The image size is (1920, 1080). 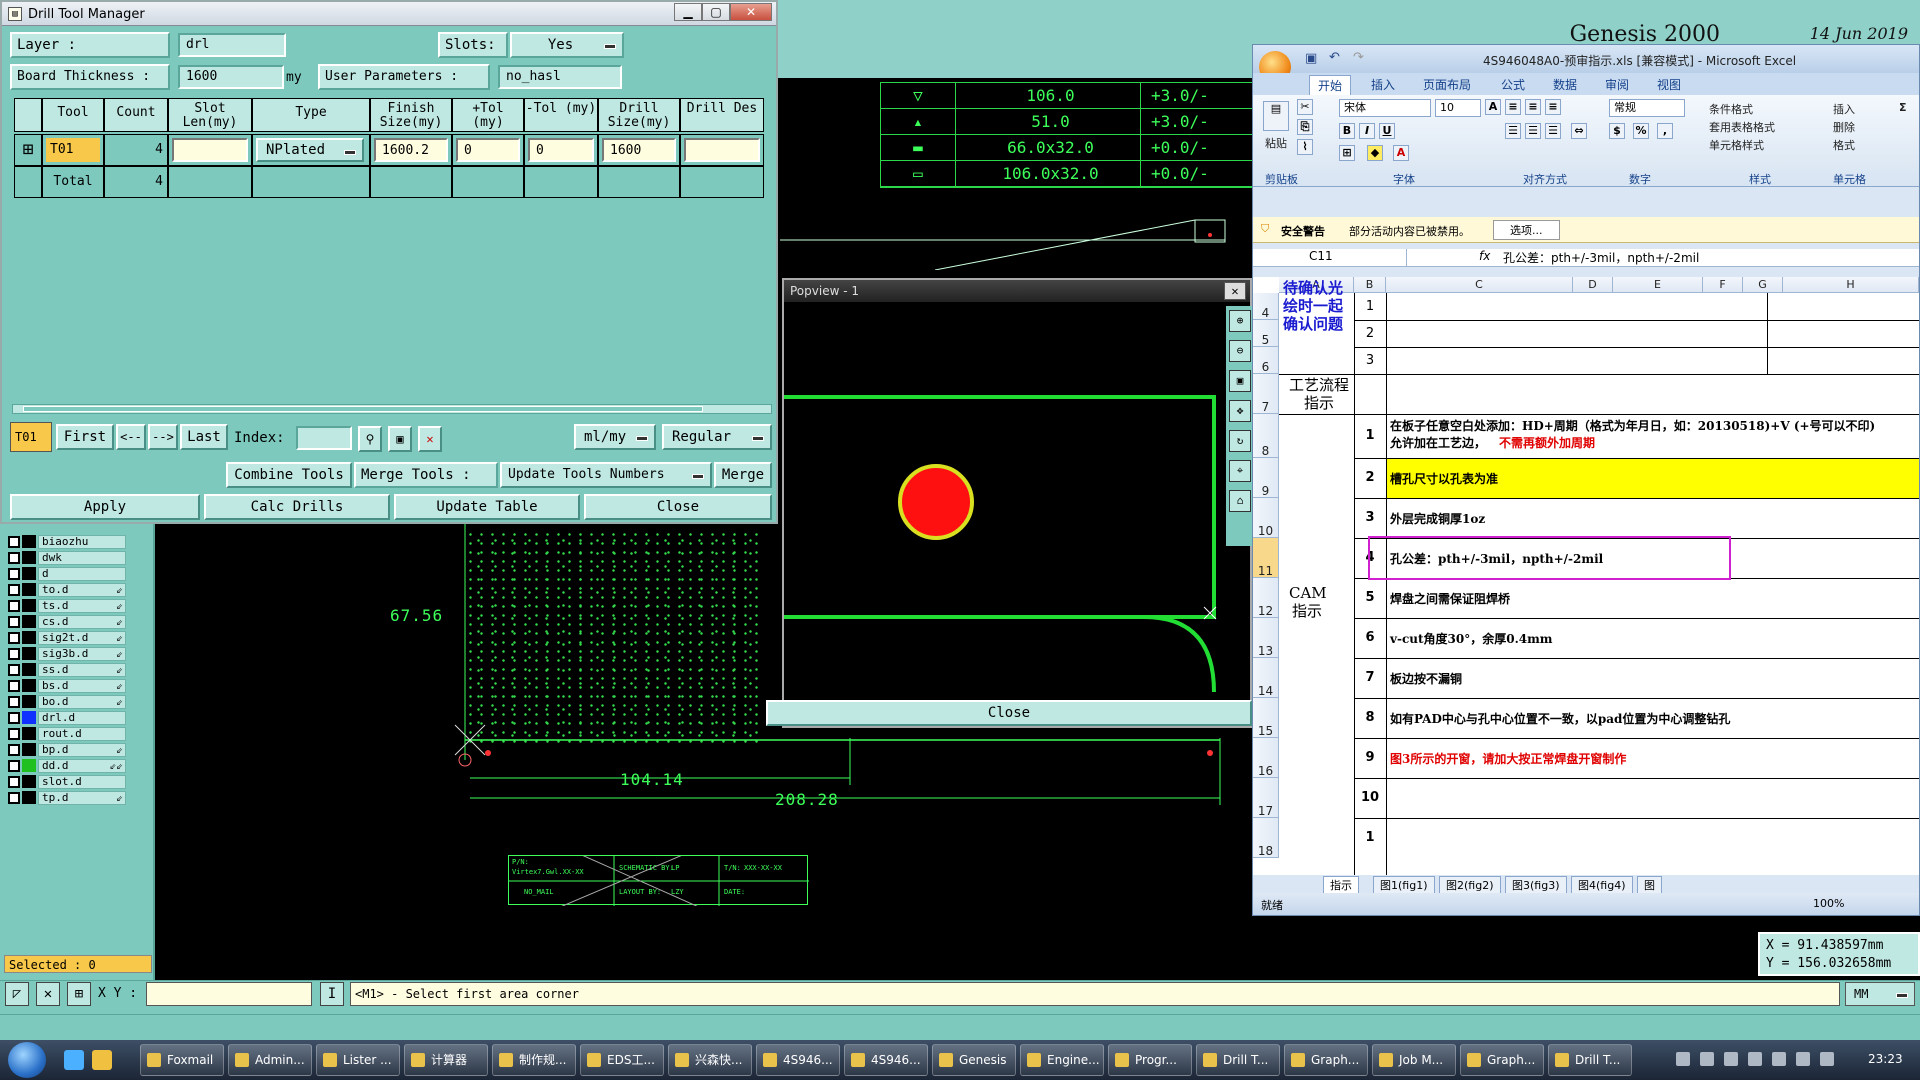 I want to click on mode-dropdown: Regular, so click(x=717, y=437).